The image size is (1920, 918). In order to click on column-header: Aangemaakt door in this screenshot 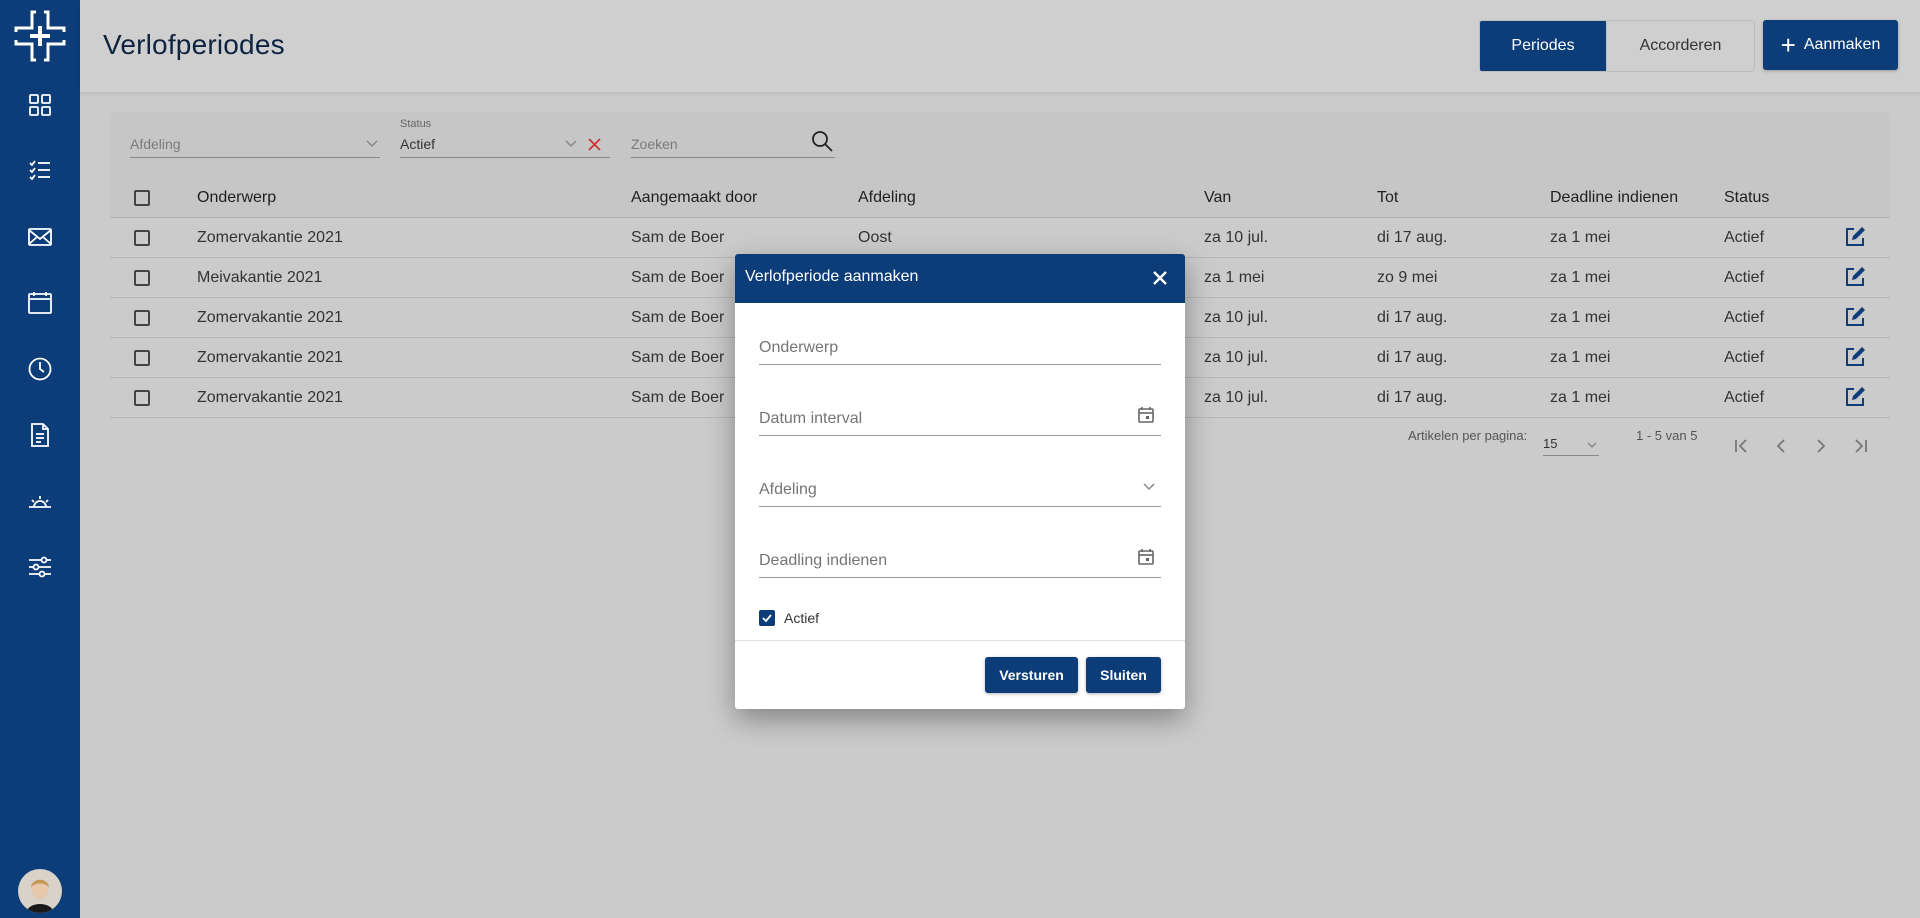, I will do `click(694, 198)`.